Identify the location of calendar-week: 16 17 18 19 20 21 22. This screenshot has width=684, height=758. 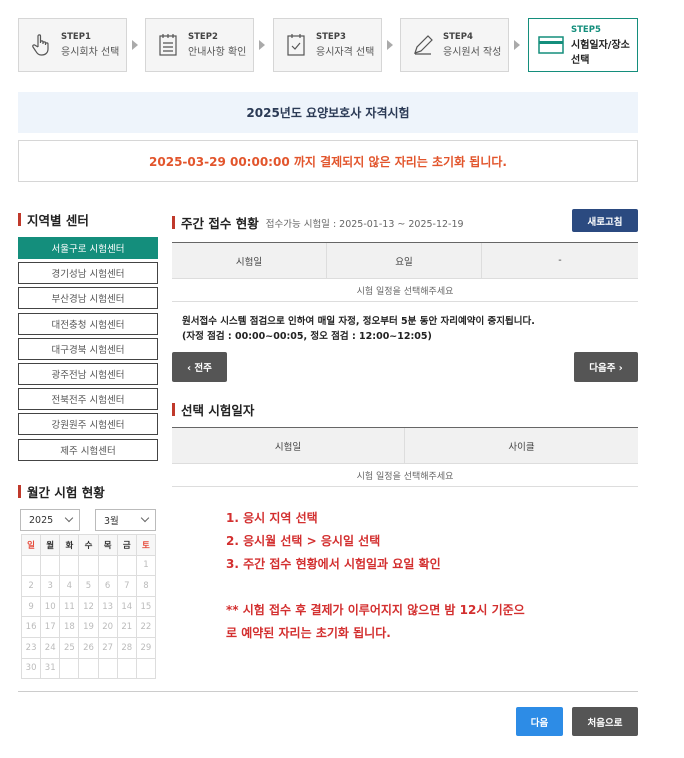
(88, 627).